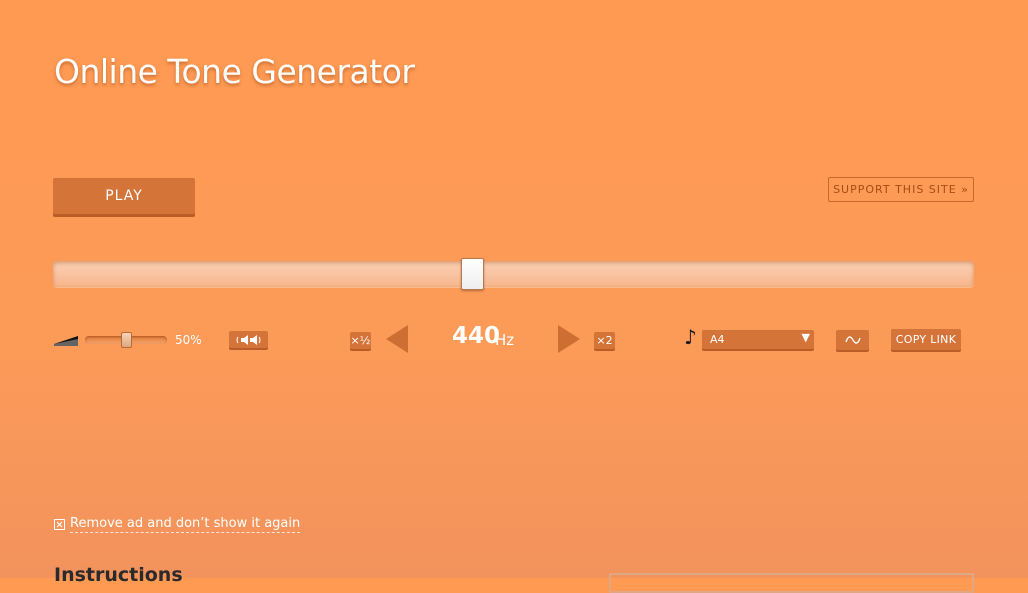  Describe the element at coordinates (473, 274) in the screenshot. I see `frequency-slider-thumb` at that location.